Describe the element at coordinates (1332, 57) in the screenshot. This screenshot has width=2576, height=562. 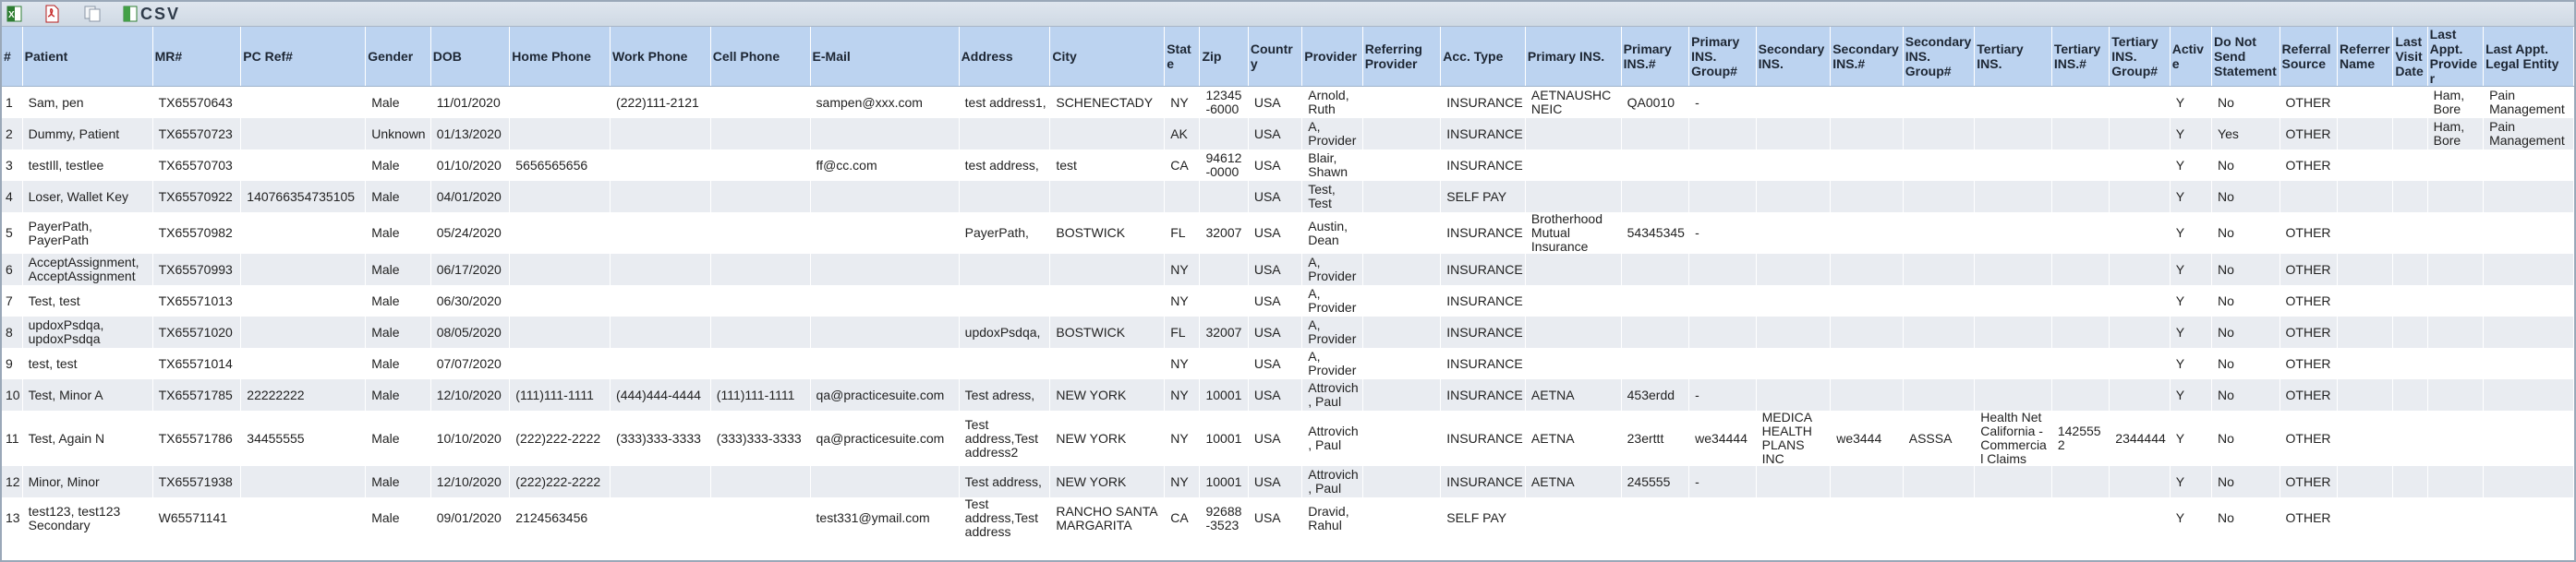
I see `column-header: Provider` at that location.